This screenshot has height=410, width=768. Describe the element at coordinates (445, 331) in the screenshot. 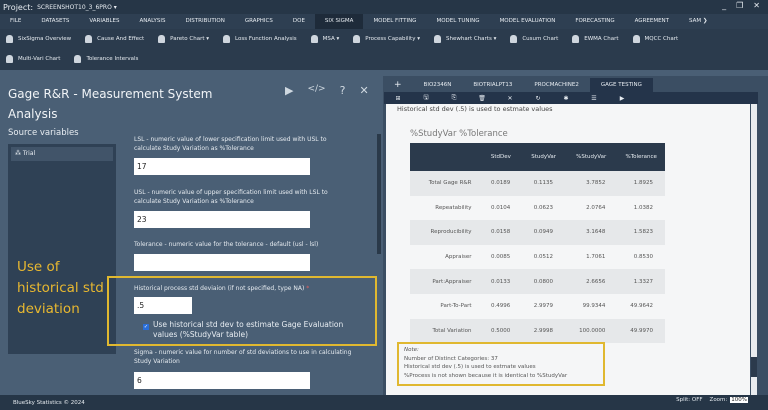

I see `row-label: Total Variation` at that location.